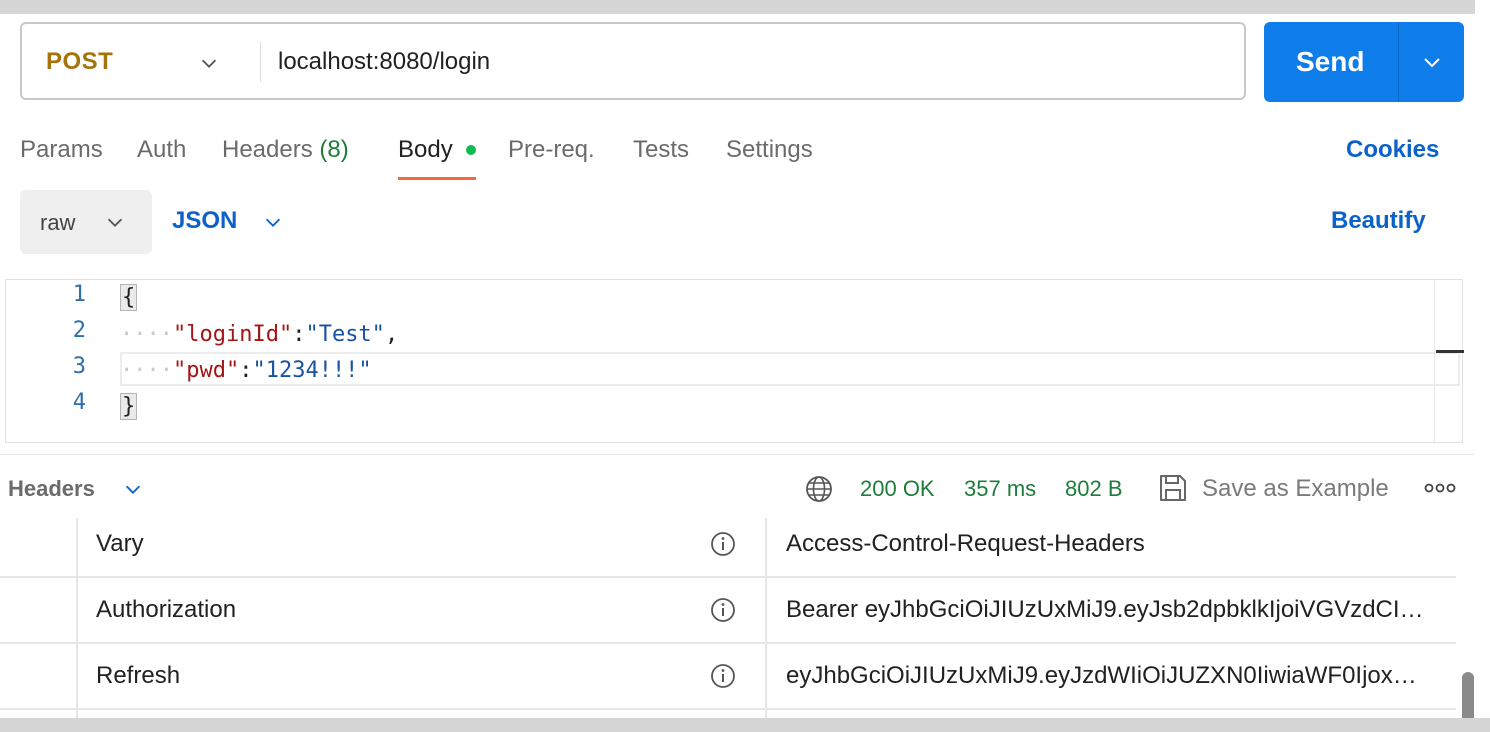 This screenshot has width=1490, height=732. Describe the element at coordinates (334, 149) in the screenshot. I see `headers-count-badge: (8)` at that location.